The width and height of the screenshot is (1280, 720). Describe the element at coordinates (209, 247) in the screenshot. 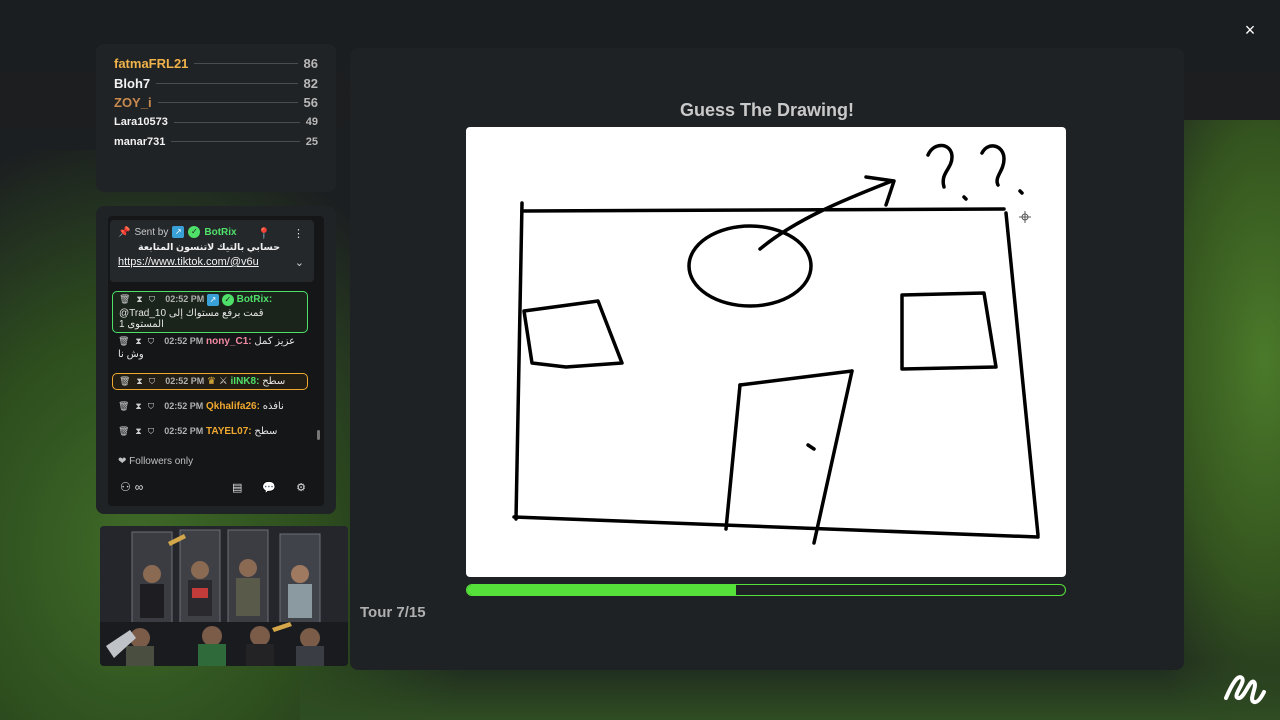

I see `pinned-text: حسابي بالتيك لاتنسون المتابعة` at that location.